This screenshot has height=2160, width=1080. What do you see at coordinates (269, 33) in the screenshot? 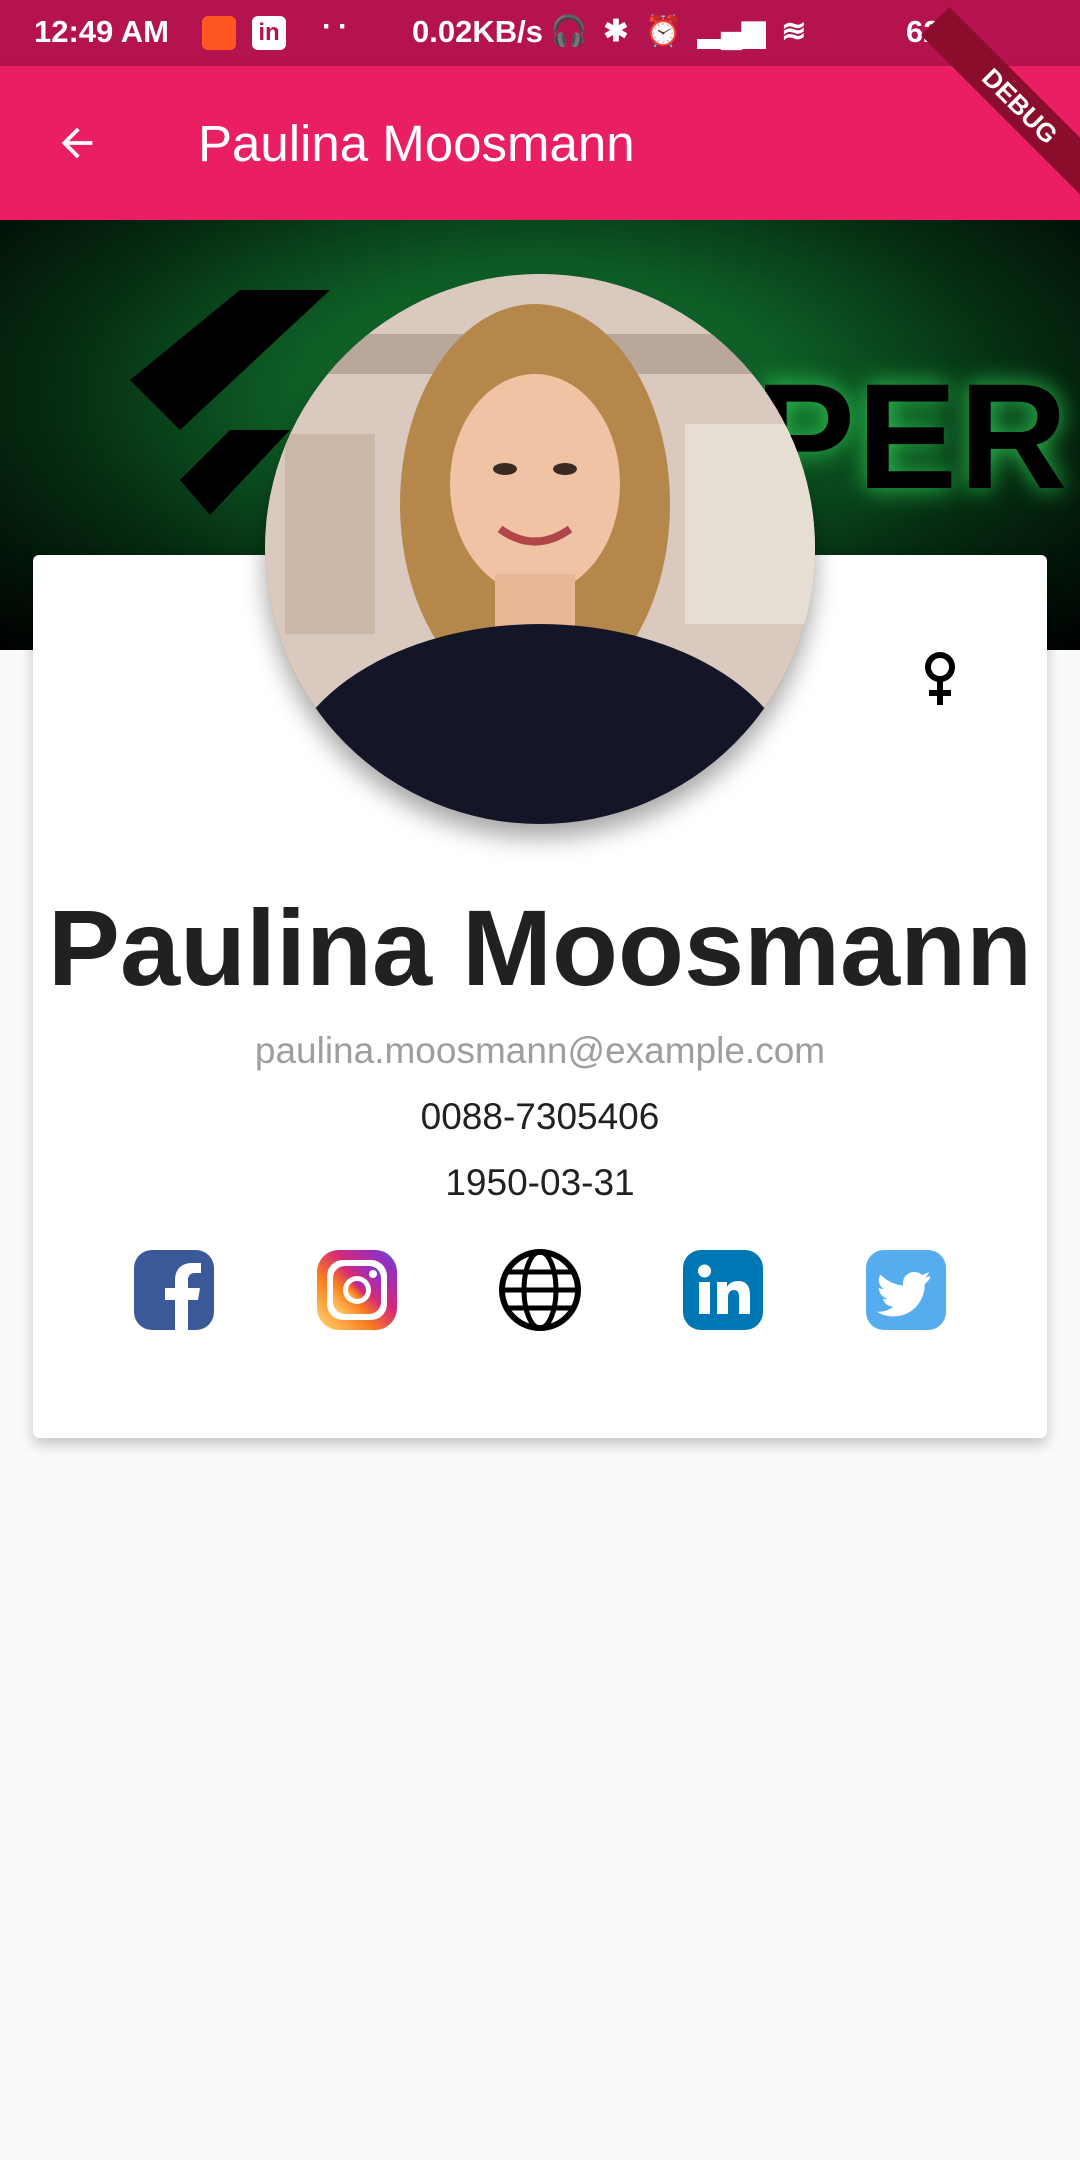
I see `linkedin-notification-icon: in` at bounding box center [269, 33].